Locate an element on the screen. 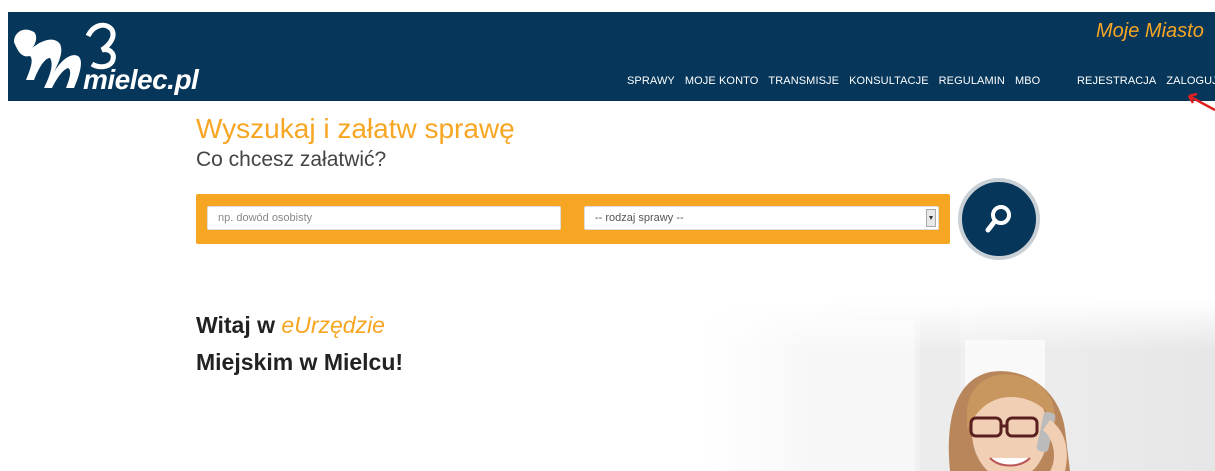 The image size is (1215, 471). annotation-arrow-icon is located at coordinates (1201, 102).